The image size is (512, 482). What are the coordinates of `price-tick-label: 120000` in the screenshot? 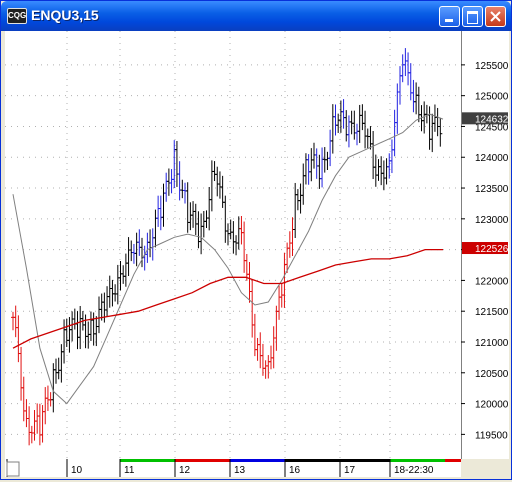 It's located at (492, 405).